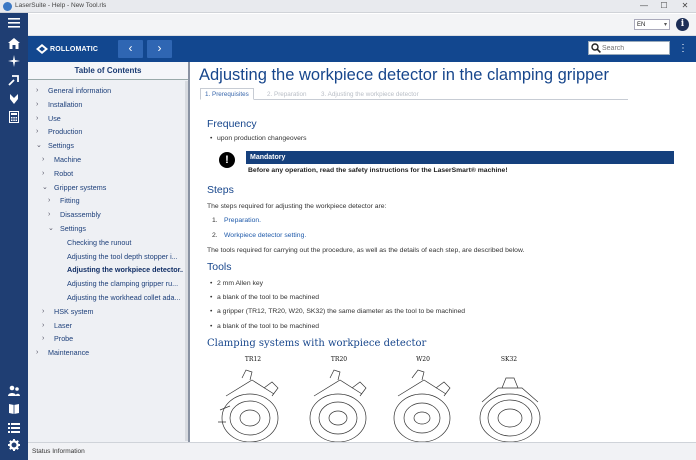 The width and height of the screenshot is (696, 460). What do you see at coordinates (61, 146) in the screenshot?
I see `toc-item-label: Settings` at bounding box center [61, 146].